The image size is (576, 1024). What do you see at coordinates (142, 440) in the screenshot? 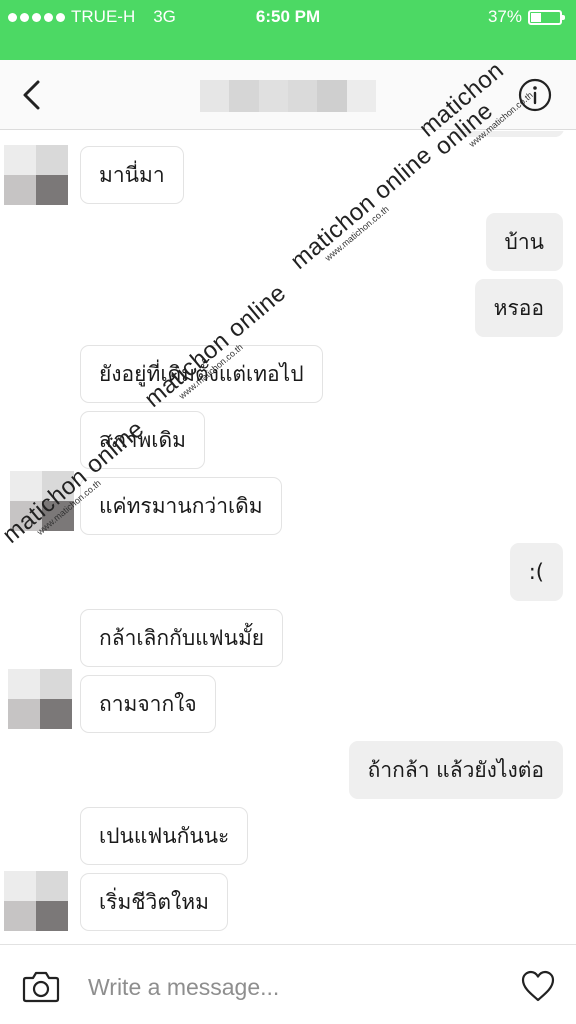
I see `message-bubble-incoming: สภาพเดิม` at bounding box center [142, 440].